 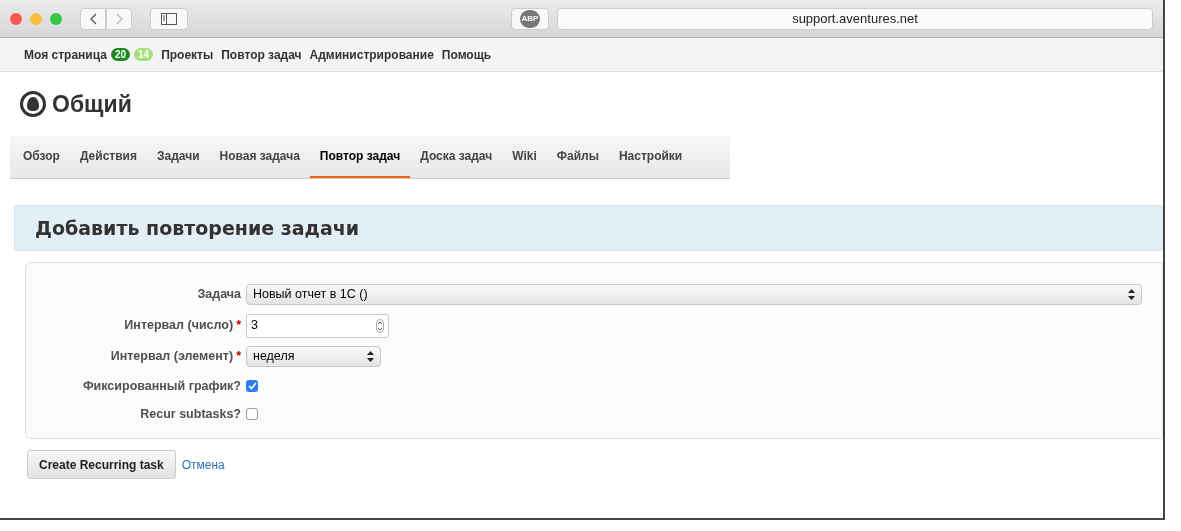 I want to click on cancel-link: Отмена, so click(x=203, y=464).